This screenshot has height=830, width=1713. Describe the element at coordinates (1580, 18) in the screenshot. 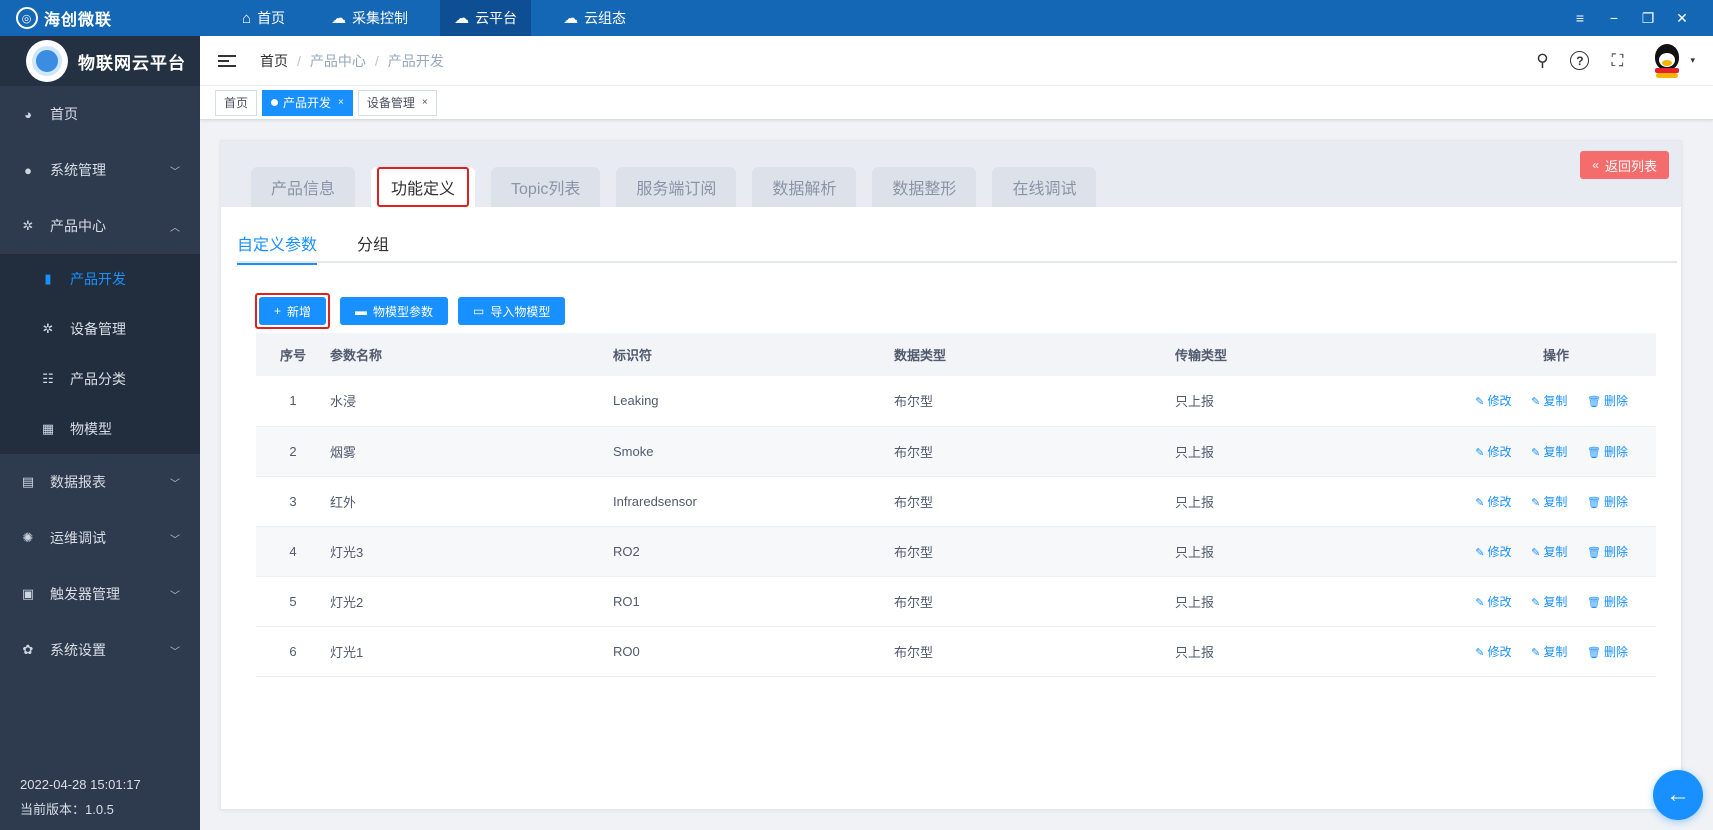

I see `window-menu-icon: ≡` at that location.